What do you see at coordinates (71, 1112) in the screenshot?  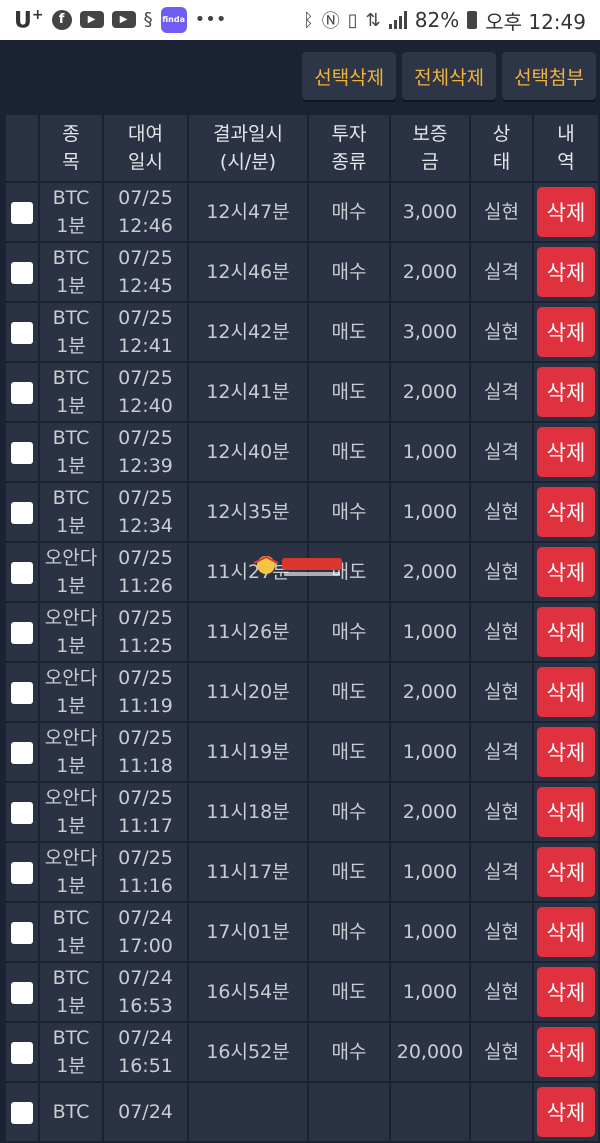 I see `item-cell: BTC` at bounding box center [71, 1112].